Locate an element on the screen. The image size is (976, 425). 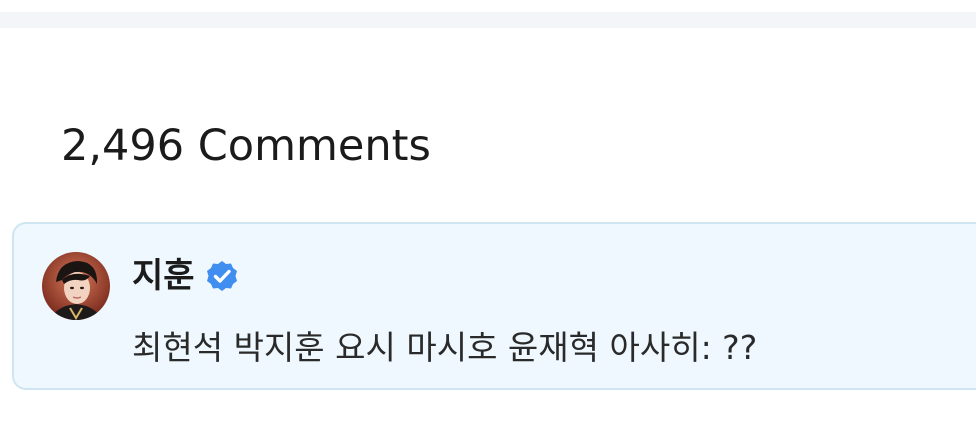
top-divider-strip is located at coordinates (488, 20).